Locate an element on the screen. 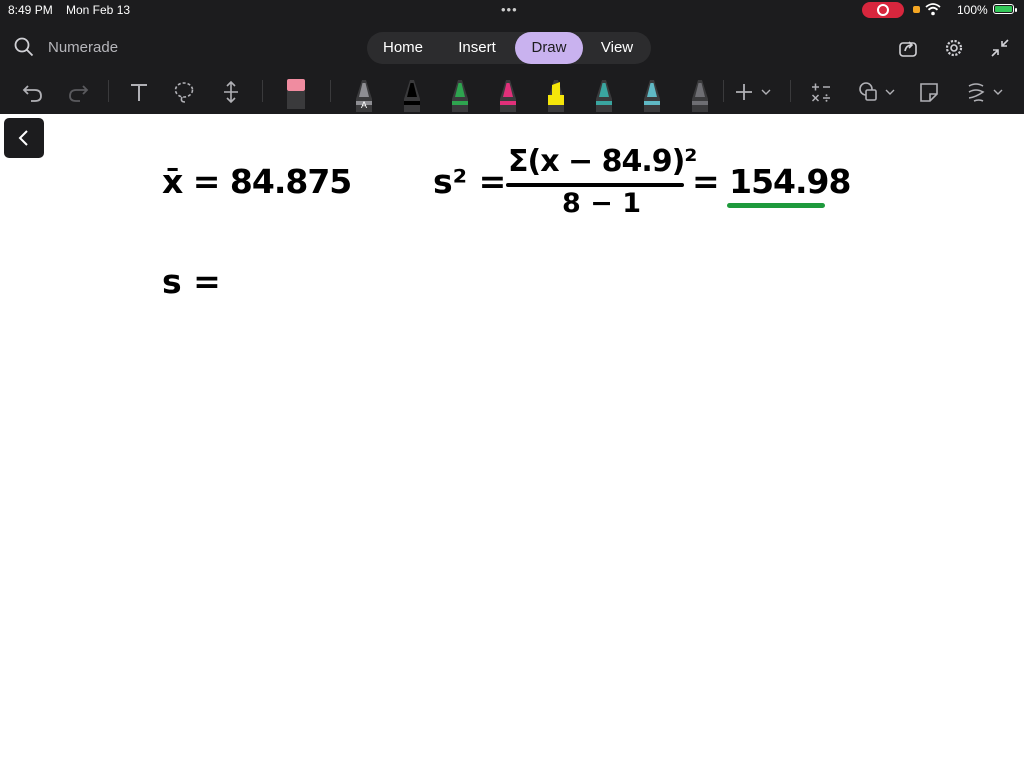 The height and width of the screenshot is (768, 1024). screen-recording-indicator is located at coordinates (883, 10).